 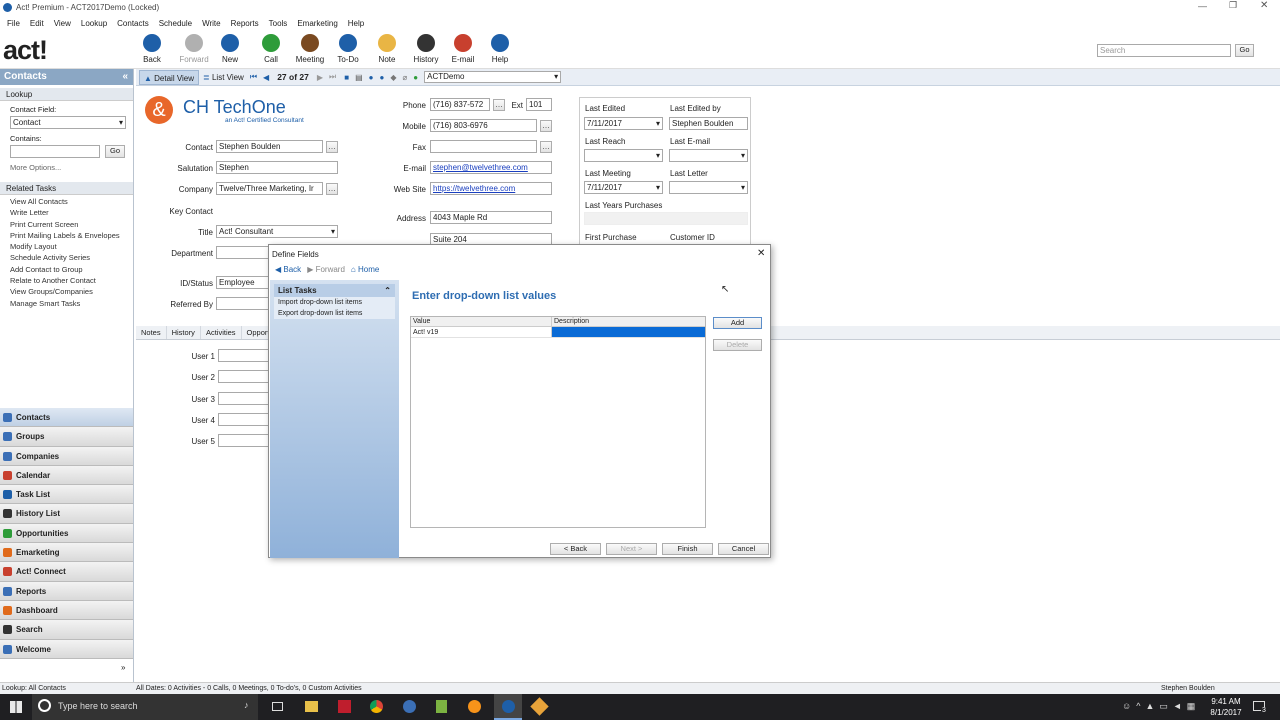 What do you see at coordinates (623, 123) in the screenshot?
I see `last-edited-field: 7/11/2017` at bounding box center [623, 123].